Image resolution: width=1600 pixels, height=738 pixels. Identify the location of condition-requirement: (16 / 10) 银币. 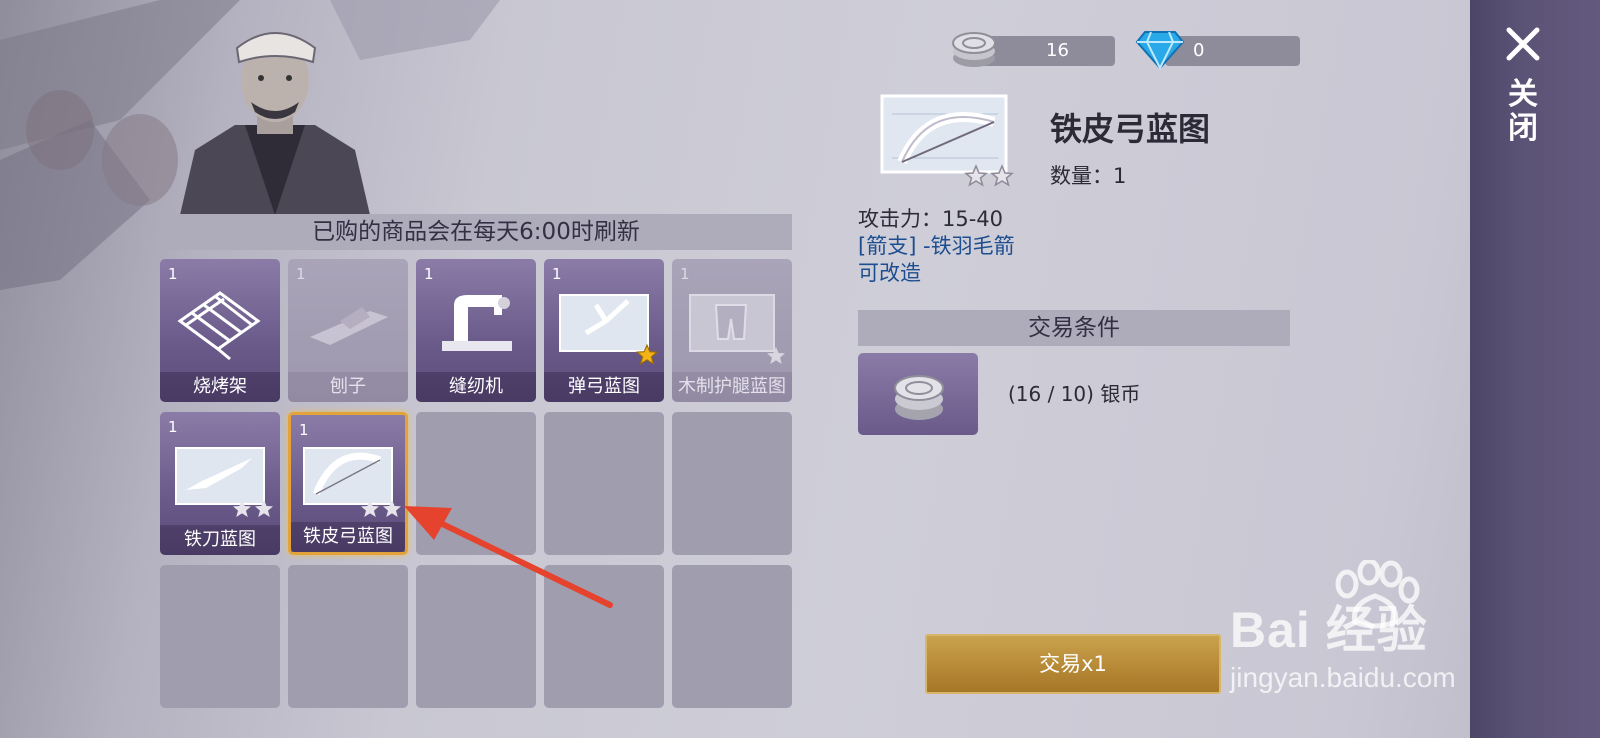
(1074, 394).